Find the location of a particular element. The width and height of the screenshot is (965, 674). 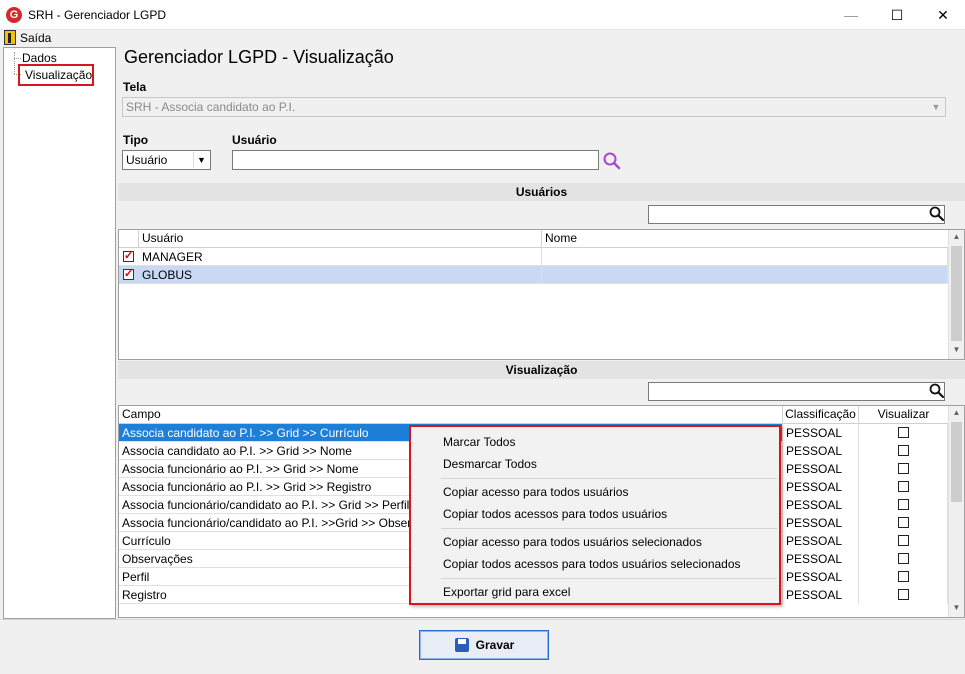

page-title: Gerenciador LGPD - Visualização is located at coordinates (259, 57).